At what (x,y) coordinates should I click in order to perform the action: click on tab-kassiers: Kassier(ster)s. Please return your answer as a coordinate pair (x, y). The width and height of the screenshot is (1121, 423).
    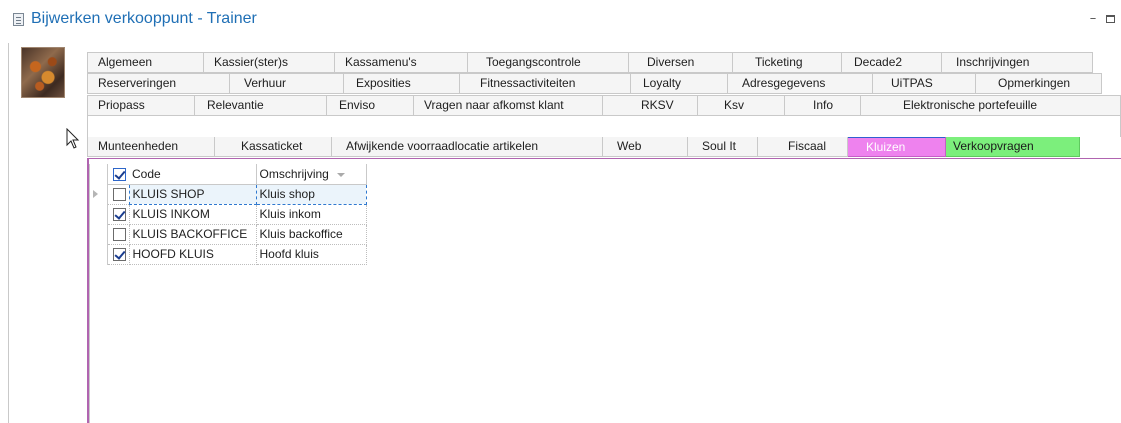
    Looking at the image, I should click on (269, 62).